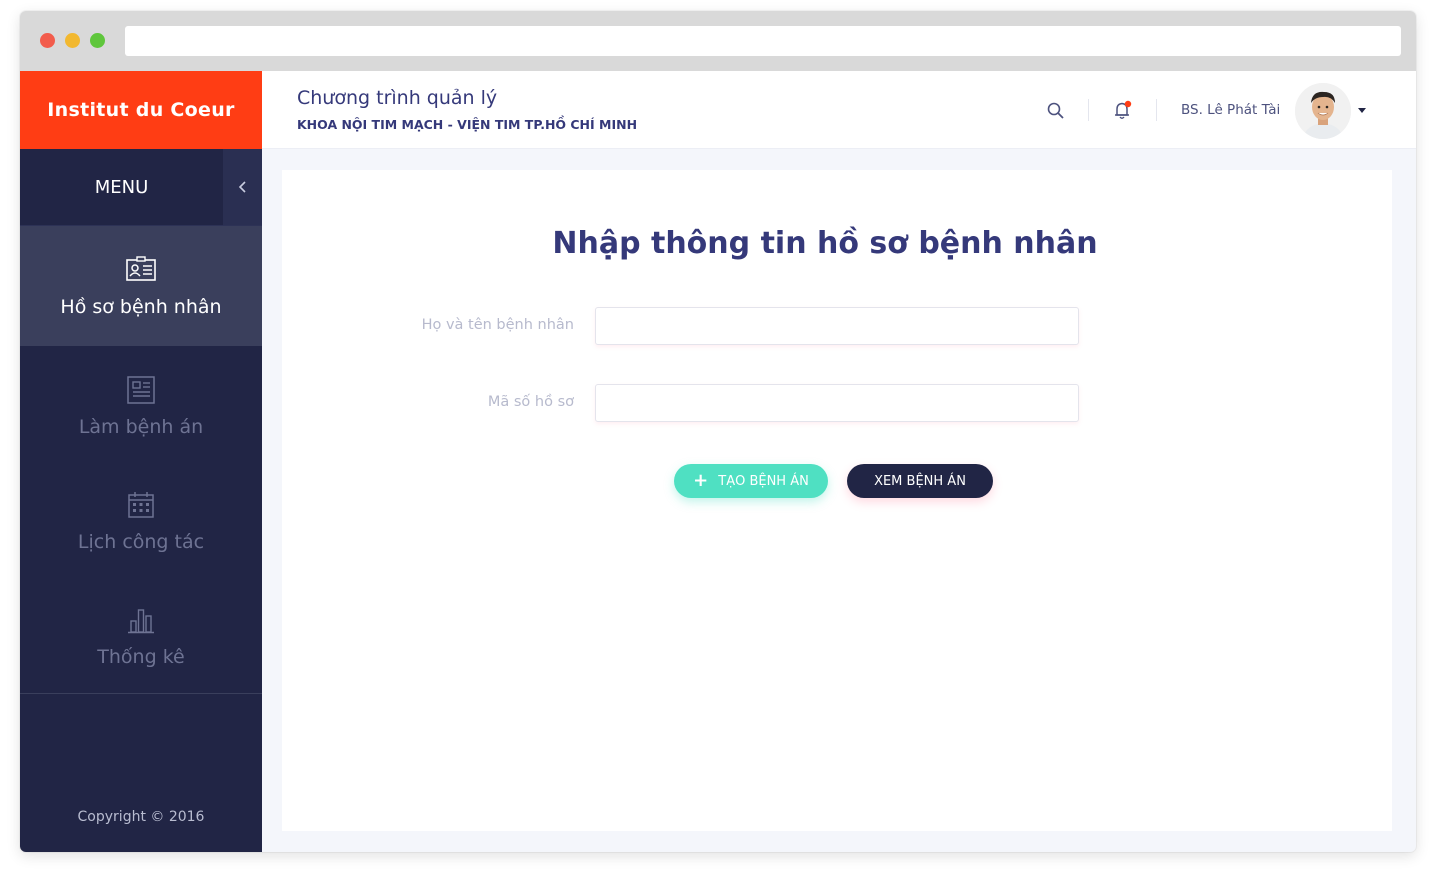  I want to click on caret-down-icon, so click(1362, 110).